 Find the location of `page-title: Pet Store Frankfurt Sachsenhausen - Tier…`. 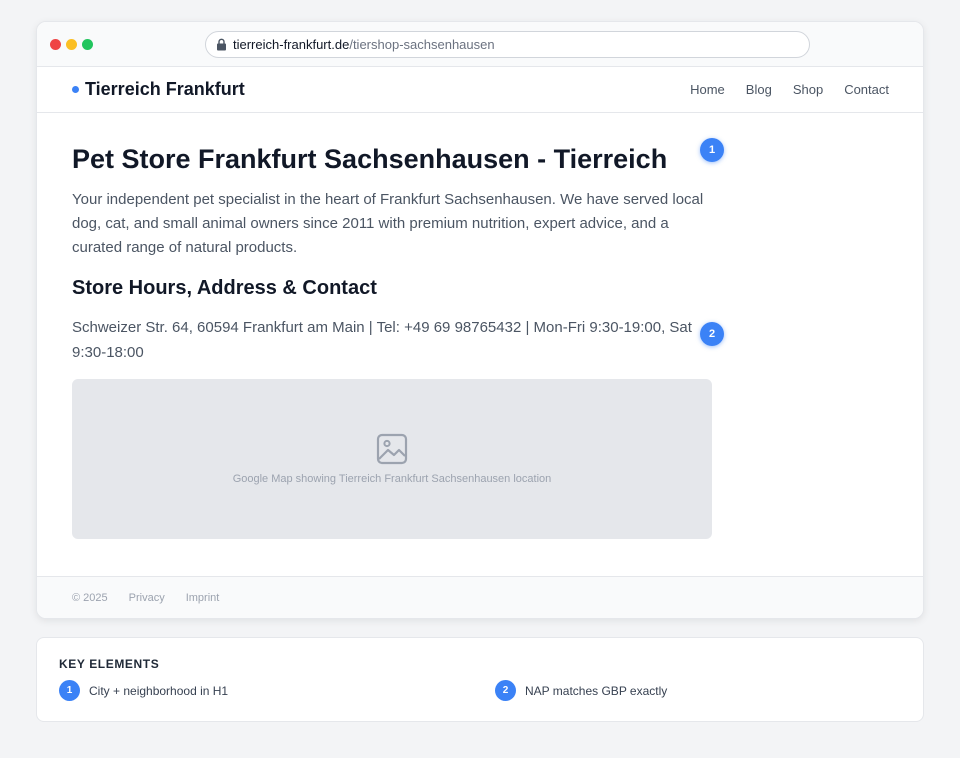

page-title: Pet Store Frankfurt Sachsenhausen - Tier… is located at coordinates (370, 159).